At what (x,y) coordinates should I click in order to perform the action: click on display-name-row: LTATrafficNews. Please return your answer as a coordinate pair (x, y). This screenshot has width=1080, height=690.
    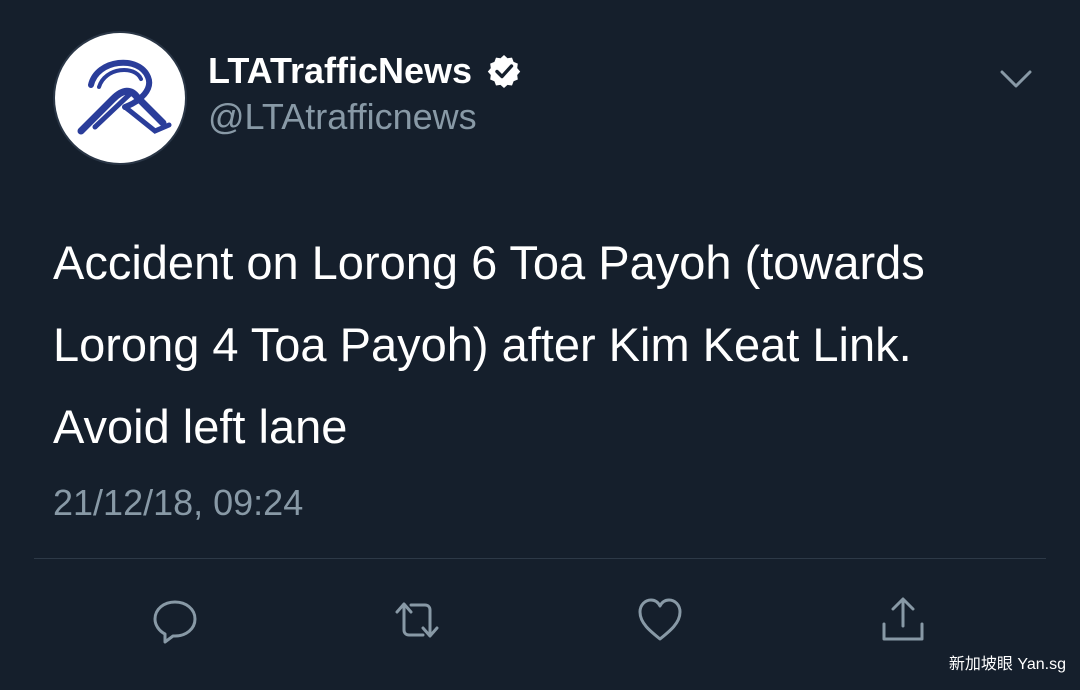
    Looking at the image, I should click on (365, 71).